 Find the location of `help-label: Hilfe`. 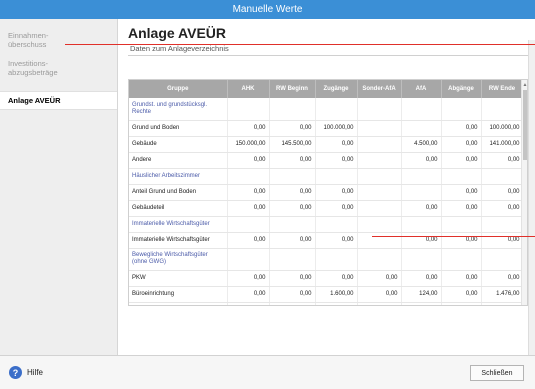

help-label: Hilfe is located at coordinates (35, 372).